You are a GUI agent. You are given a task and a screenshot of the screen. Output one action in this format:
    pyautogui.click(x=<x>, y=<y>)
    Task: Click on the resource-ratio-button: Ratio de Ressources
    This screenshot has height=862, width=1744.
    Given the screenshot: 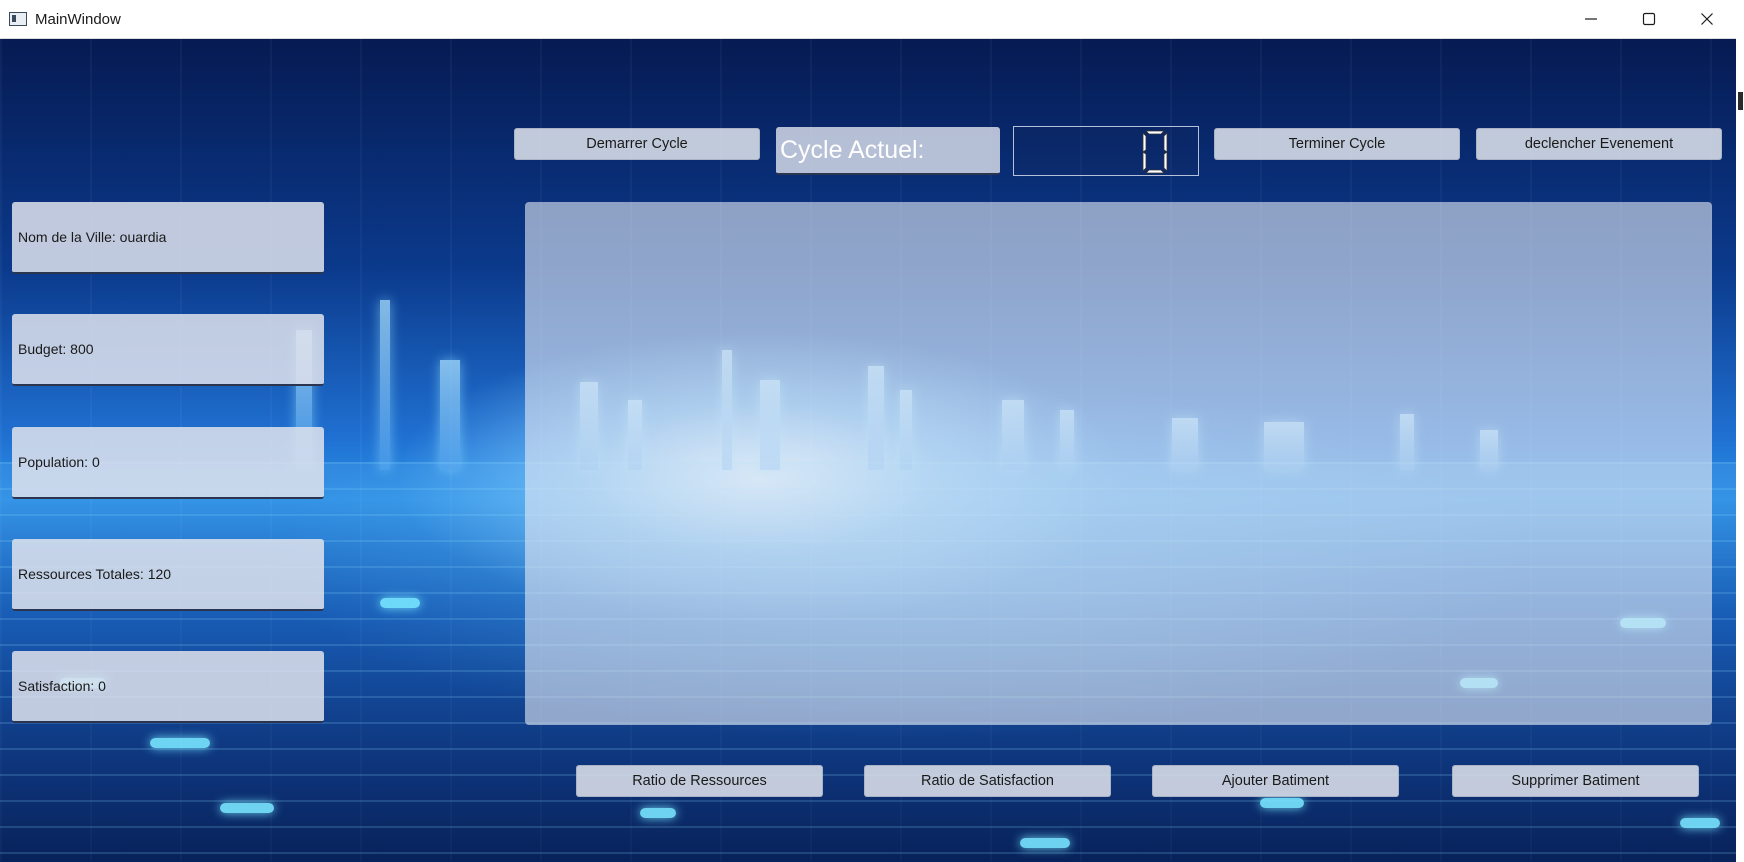 What is the action you would take?
    pyautogui.click(x=699, y=781)
    